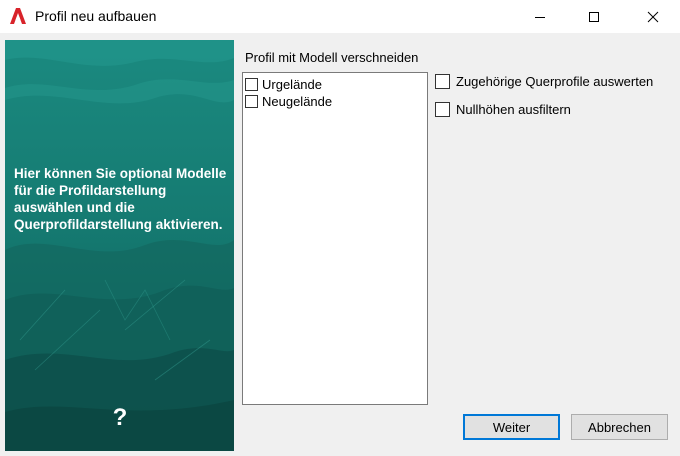  I want to click on next-button: Weiter, so click(511, 427).